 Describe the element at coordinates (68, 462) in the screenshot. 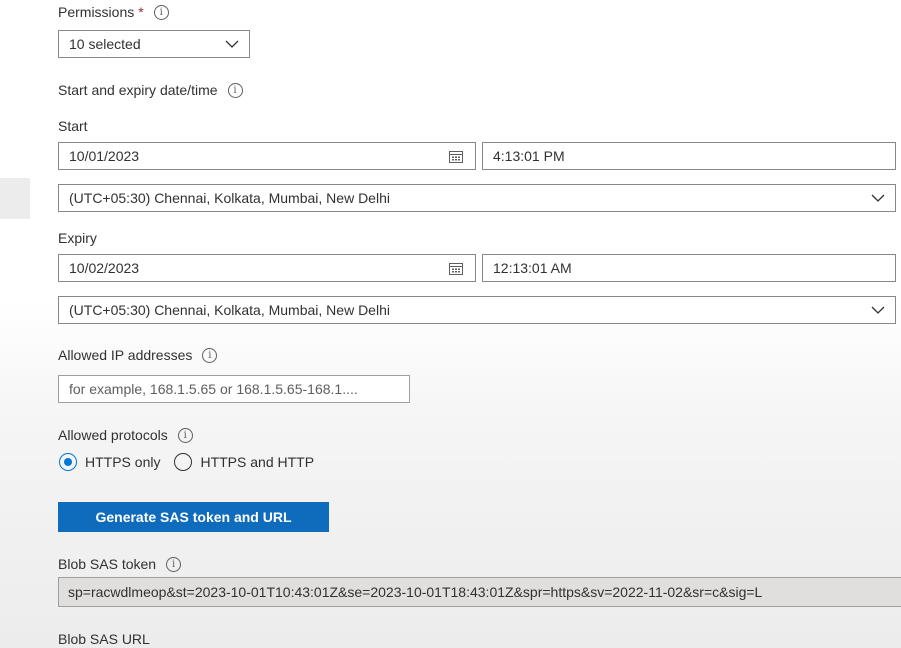

I see `radio-button-selected` at that location.